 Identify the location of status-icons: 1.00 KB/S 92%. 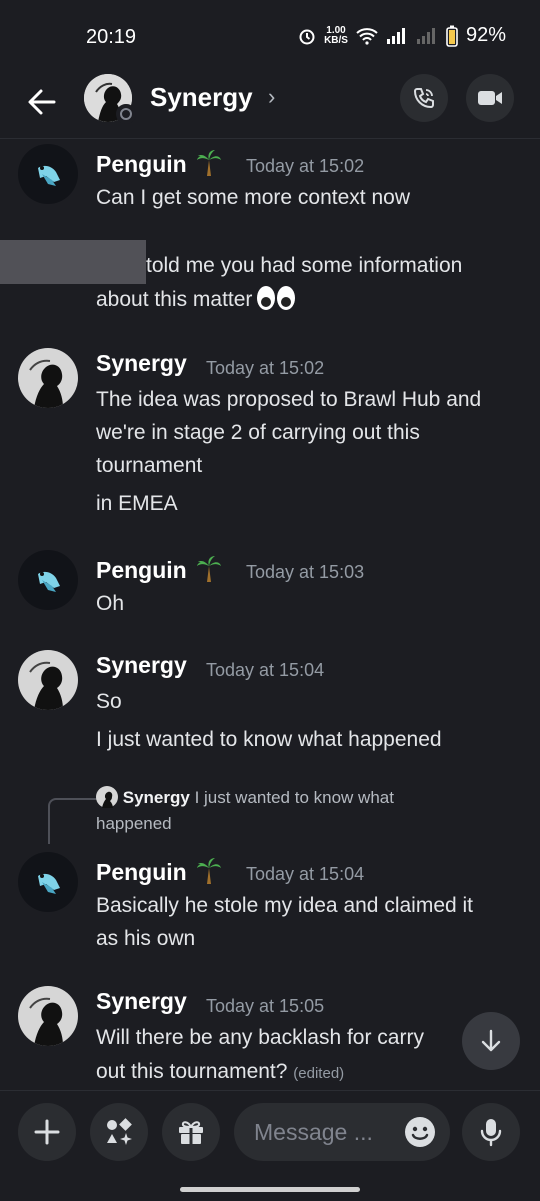
(402, 35).